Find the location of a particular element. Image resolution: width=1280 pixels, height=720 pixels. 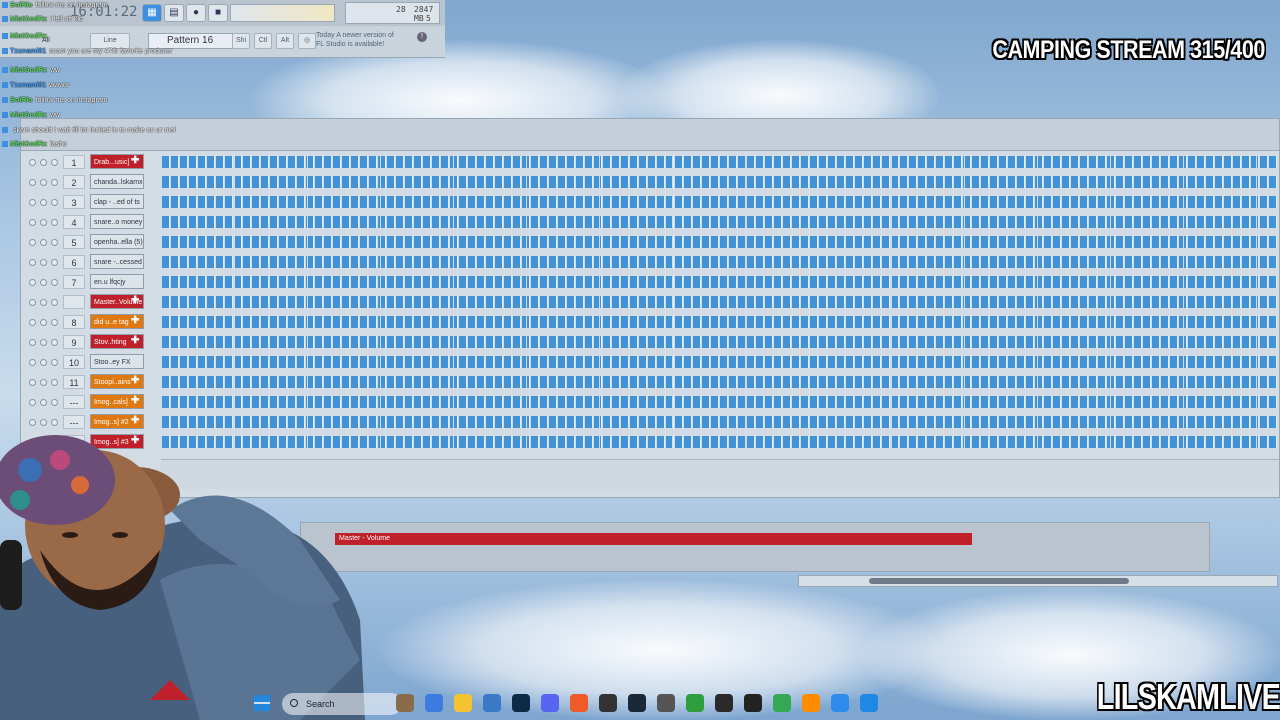

channel-name-button: chanda..lskamx is located at coordinates (117, 181).